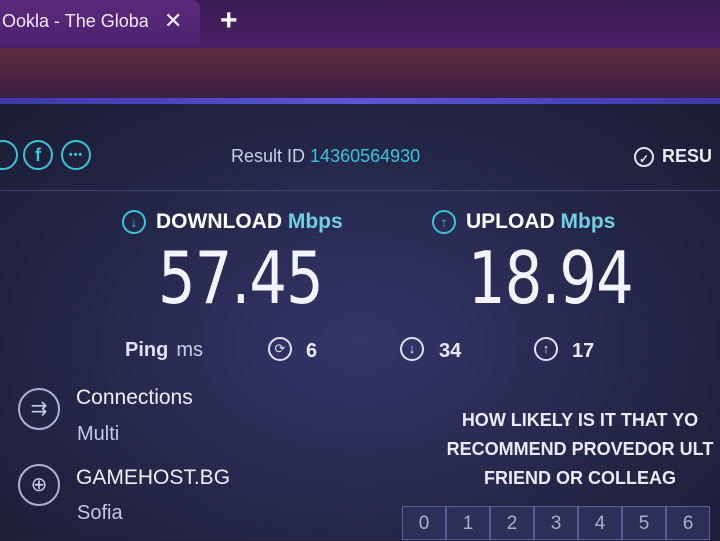 The height and width of the screenshot is (541, 720). What do you see at coordinates (98, 434) in the screenshot?
I see `connections-value: Multi` at bounding box center [98, 434].